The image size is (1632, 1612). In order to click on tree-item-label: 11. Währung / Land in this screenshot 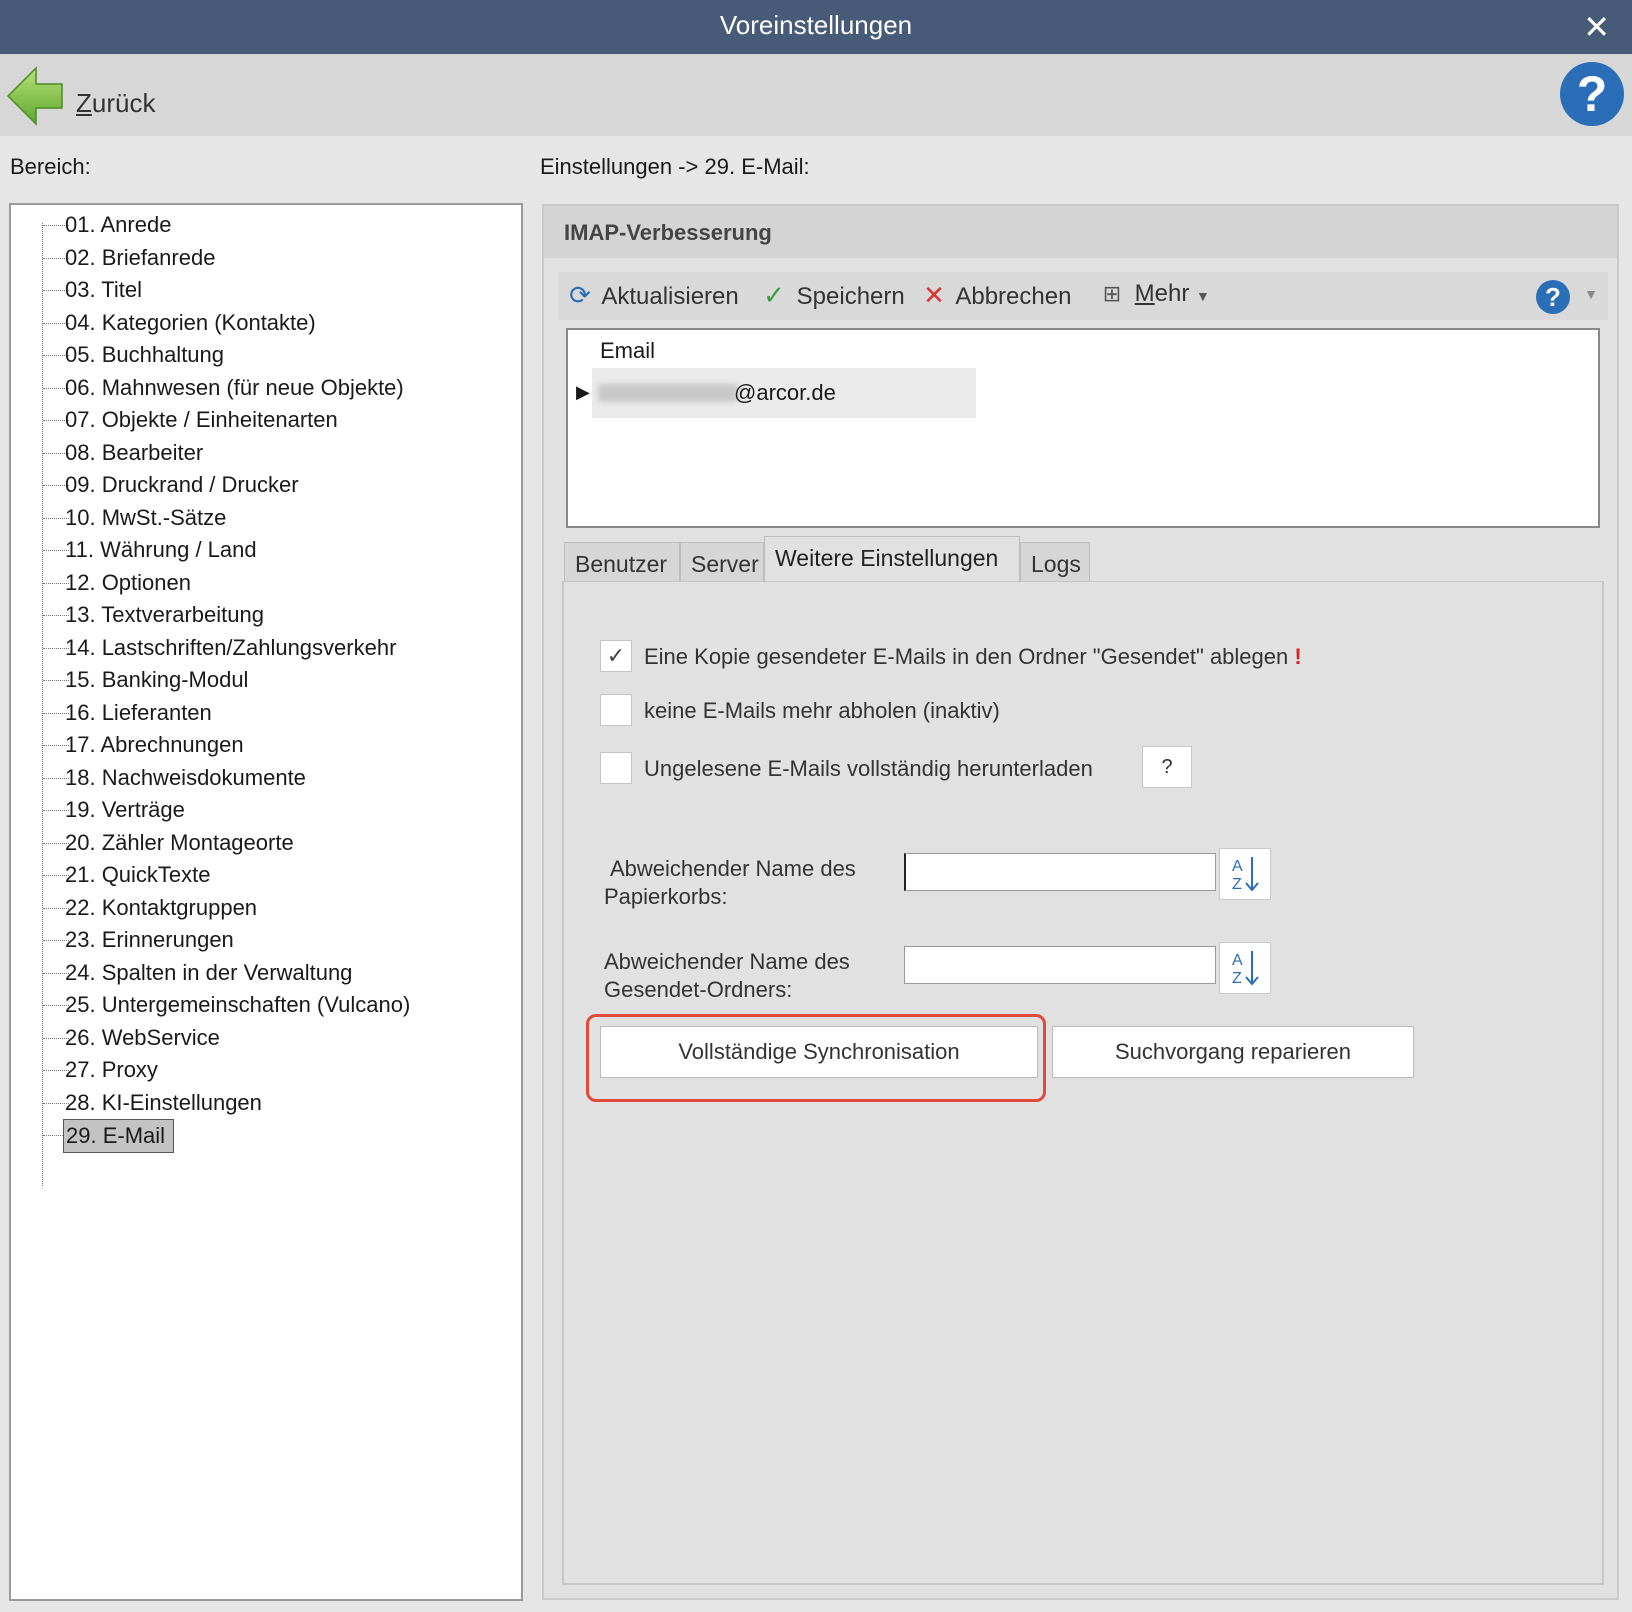, I will do `click(161, 549)`.